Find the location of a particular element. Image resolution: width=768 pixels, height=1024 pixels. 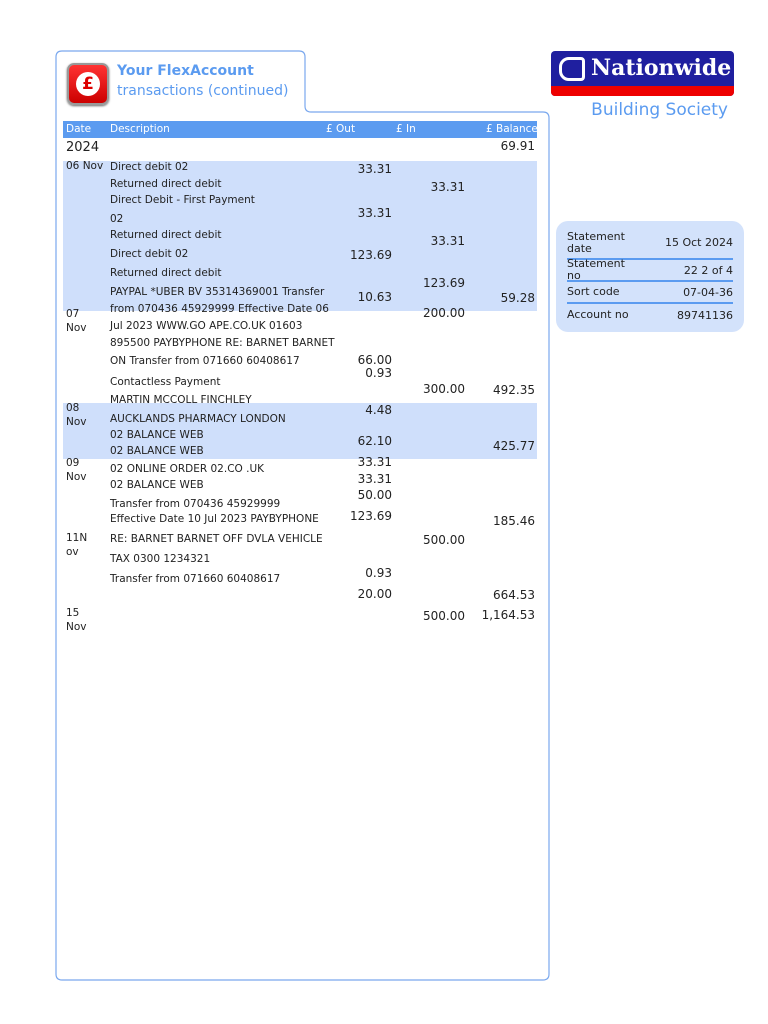

col-out: £ Out is located at coordinates (341, 129).